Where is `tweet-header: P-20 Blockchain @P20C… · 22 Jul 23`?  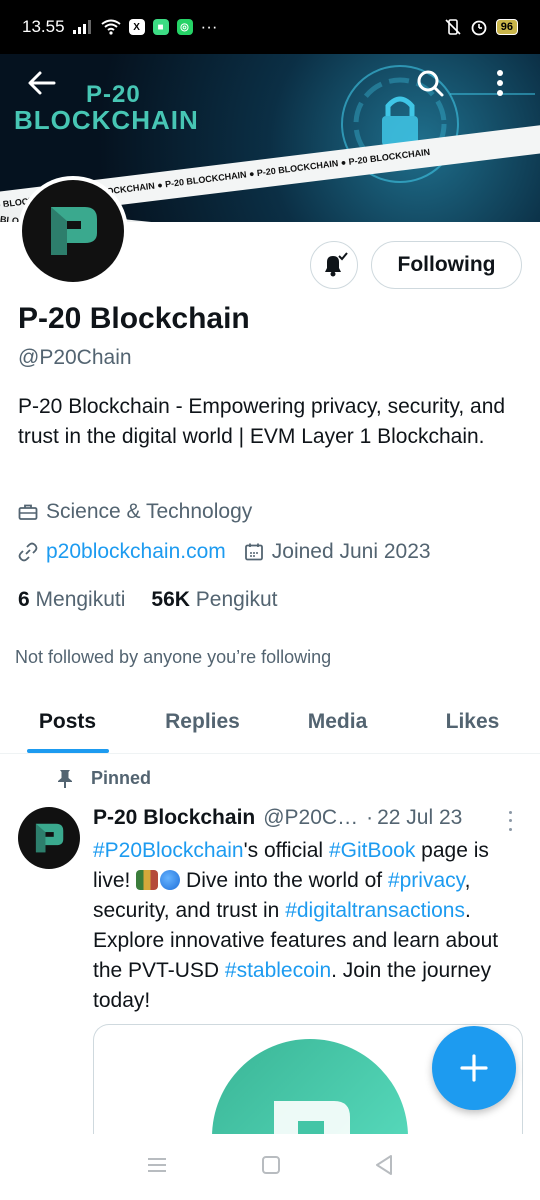
tweet-header: P-20 Blockchain @P20C… · 22 Jul 23 is located at coordinates (308, 818).